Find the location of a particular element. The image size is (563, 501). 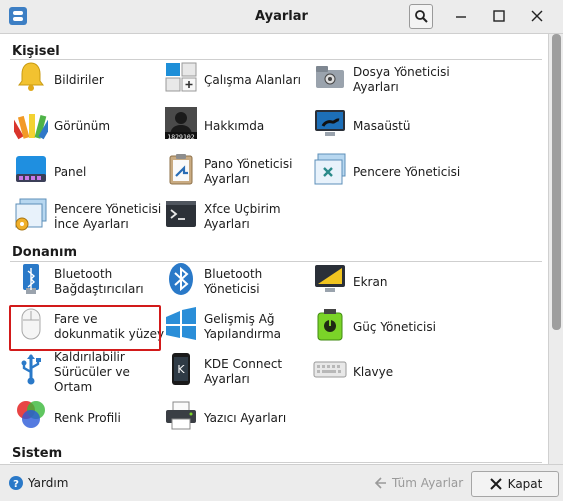

item-xfce-ucbirim: Xfce Uçbirim Ayarları is located at coordinates (239, 217).